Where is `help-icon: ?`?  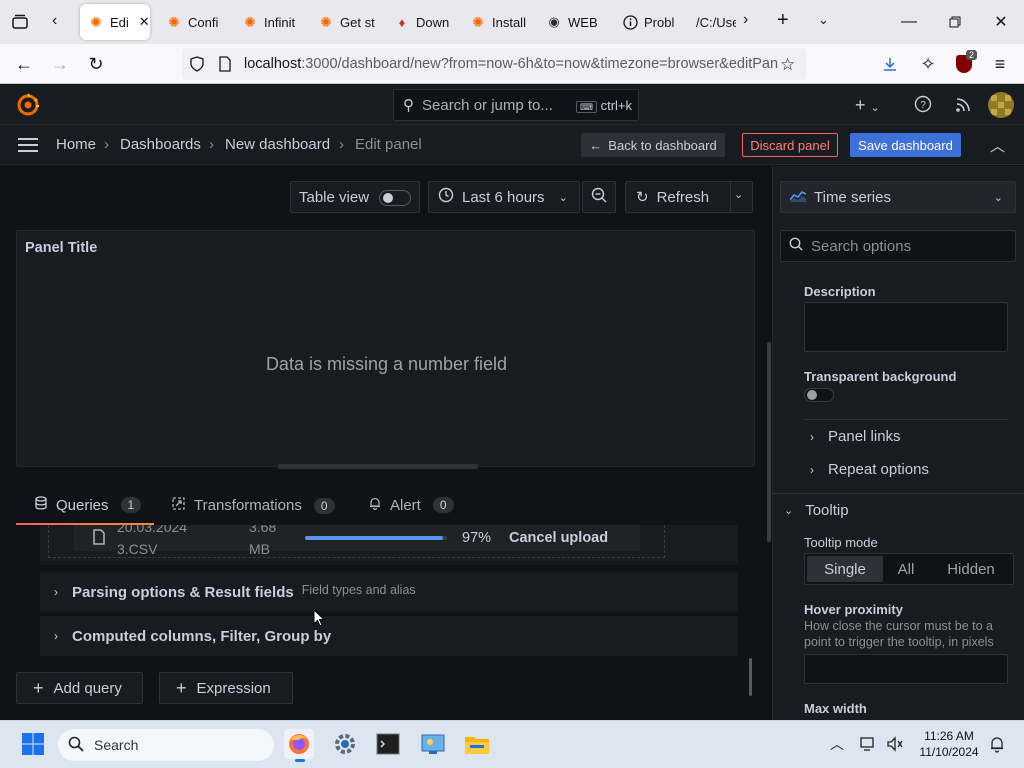
help-icon: ? is located at coordinates (923, 104).